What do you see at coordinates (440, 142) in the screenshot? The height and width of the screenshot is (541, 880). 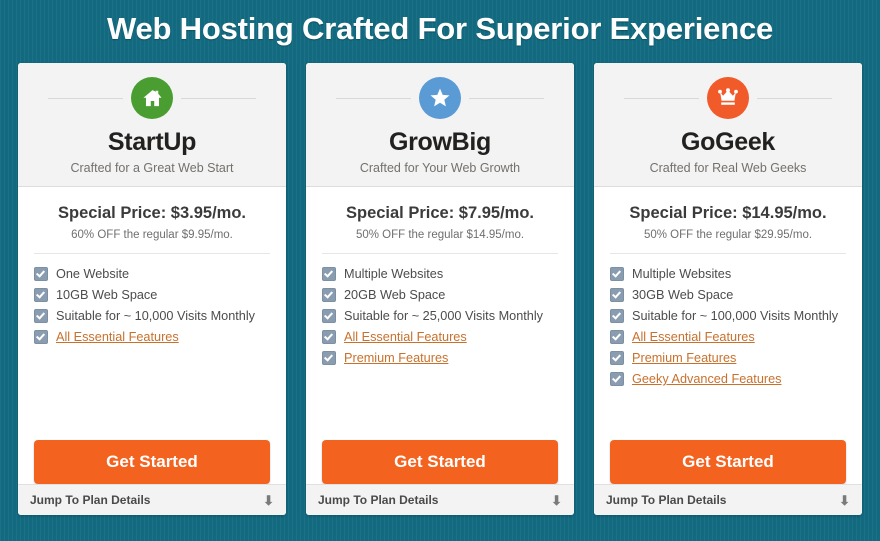 I see `plan-name: GrowBig` at bounding box center [440, 142].